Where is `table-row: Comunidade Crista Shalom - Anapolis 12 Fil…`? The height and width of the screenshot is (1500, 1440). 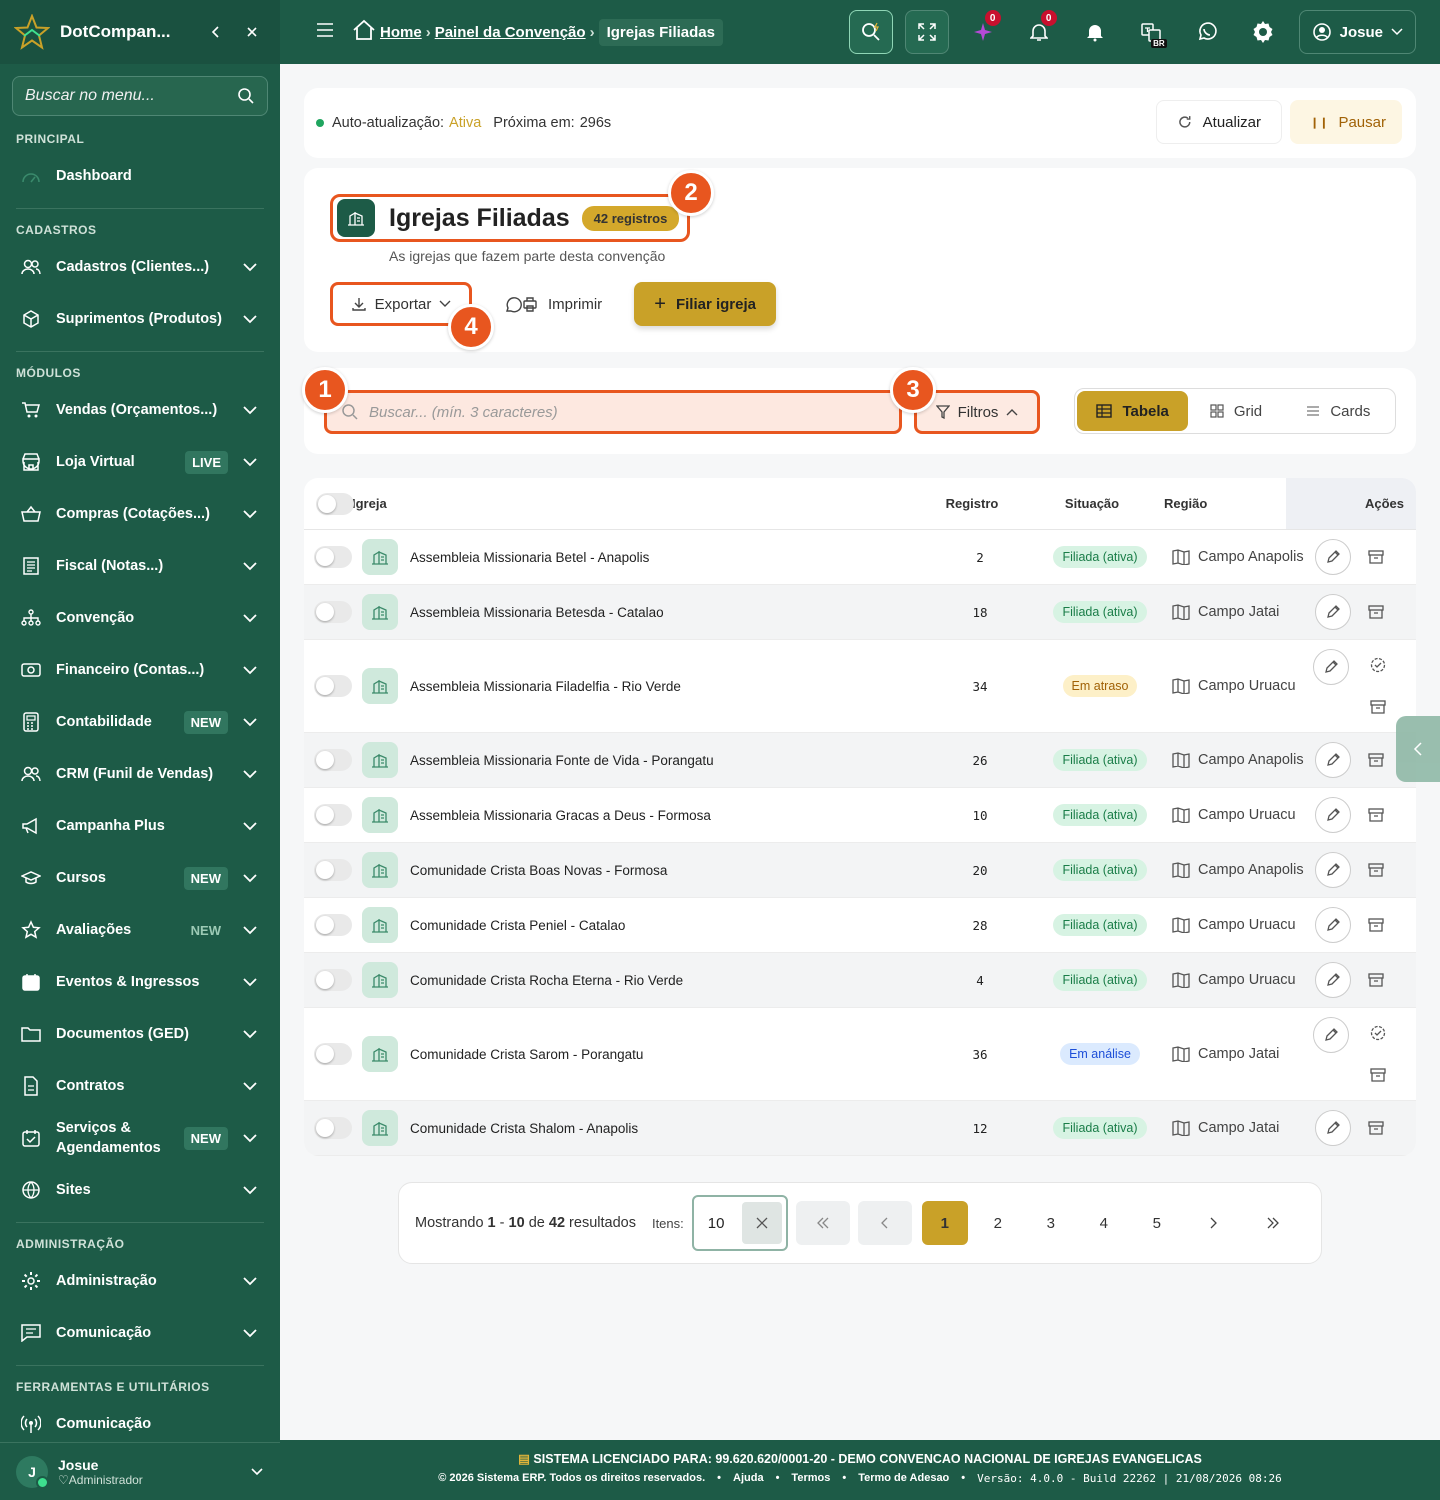 table-row: Comunidade Crista Shalom - Anapolis 12 Fil… is located at coordinates (860, 1128).